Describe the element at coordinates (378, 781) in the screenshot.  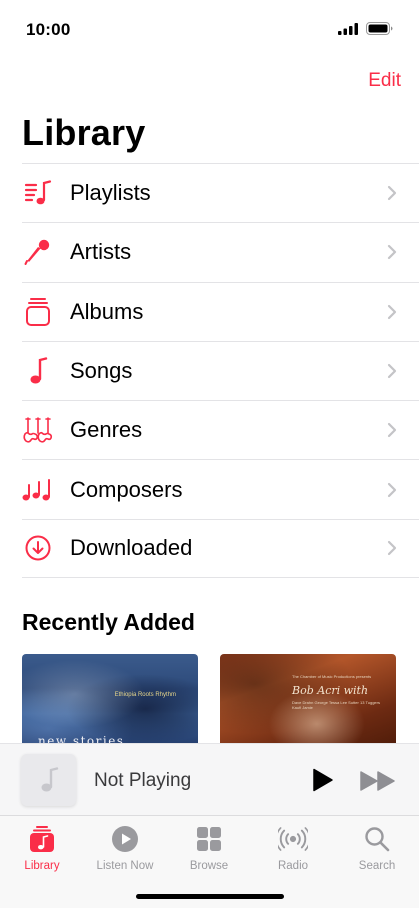
I see `fast-forward-button` at that location.